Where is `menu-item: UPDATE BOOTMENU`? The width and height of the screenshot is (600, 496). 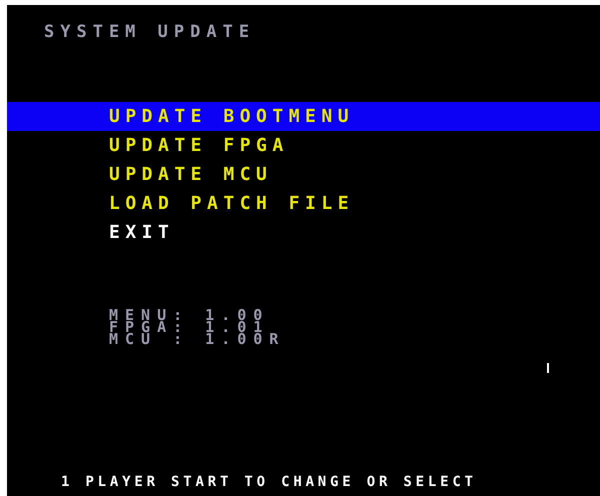
menu-item: UPDATE BOOTMENU is located at coordinates (303, 116).